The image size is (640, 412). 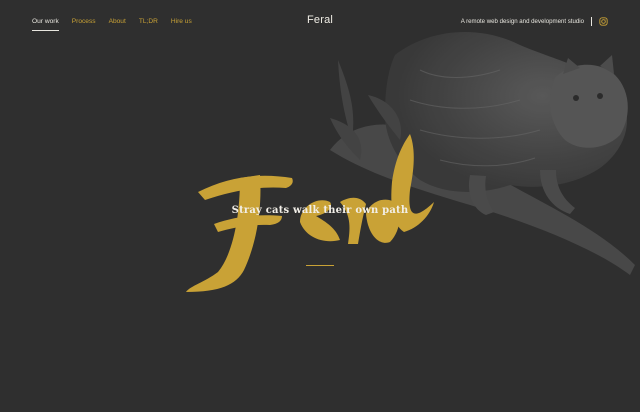 What do you see at coordinates (320, 210) in the screenshot?
I see `hero-headline: Stray cats walk their own path` at bounding box center [320, 210].